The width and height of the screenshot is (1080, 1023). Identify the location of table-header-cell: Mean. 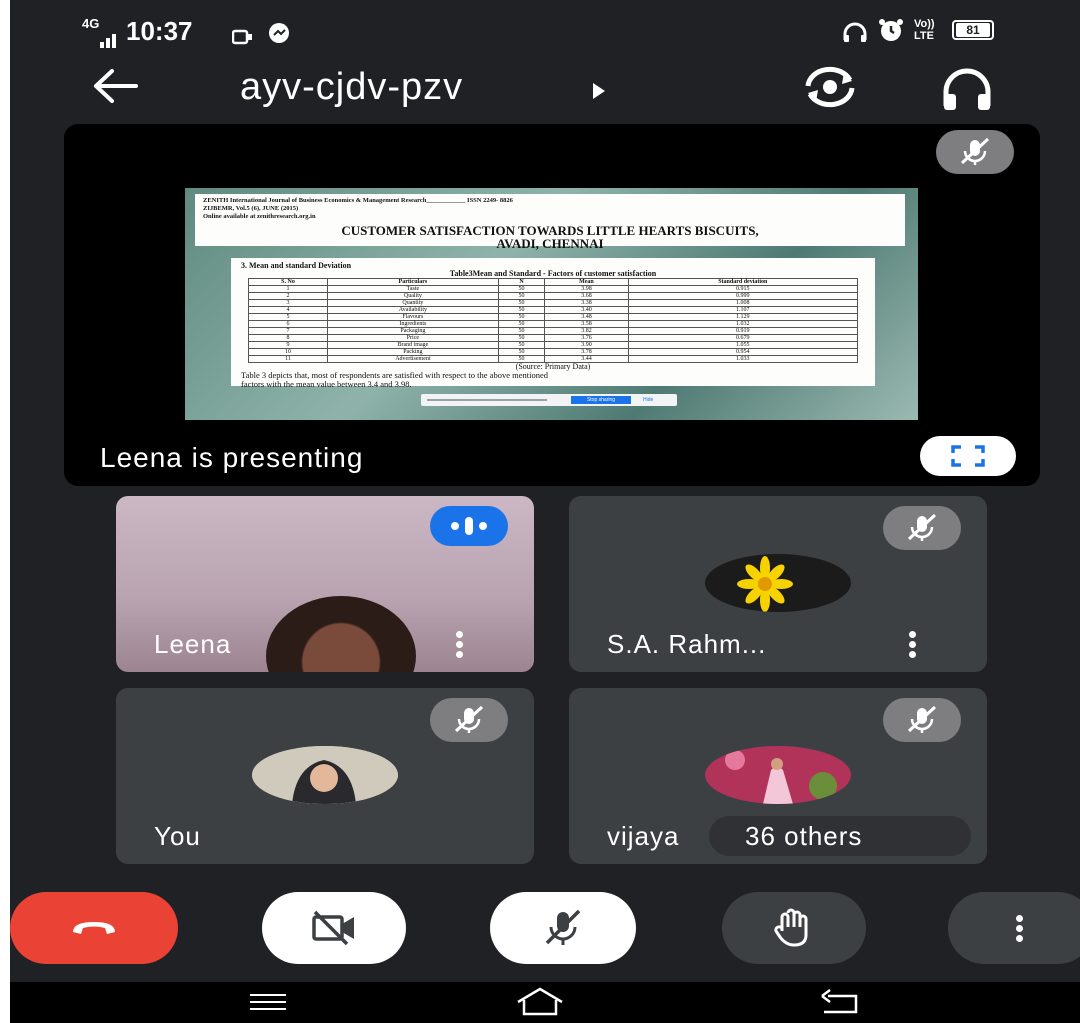
(586, 282).